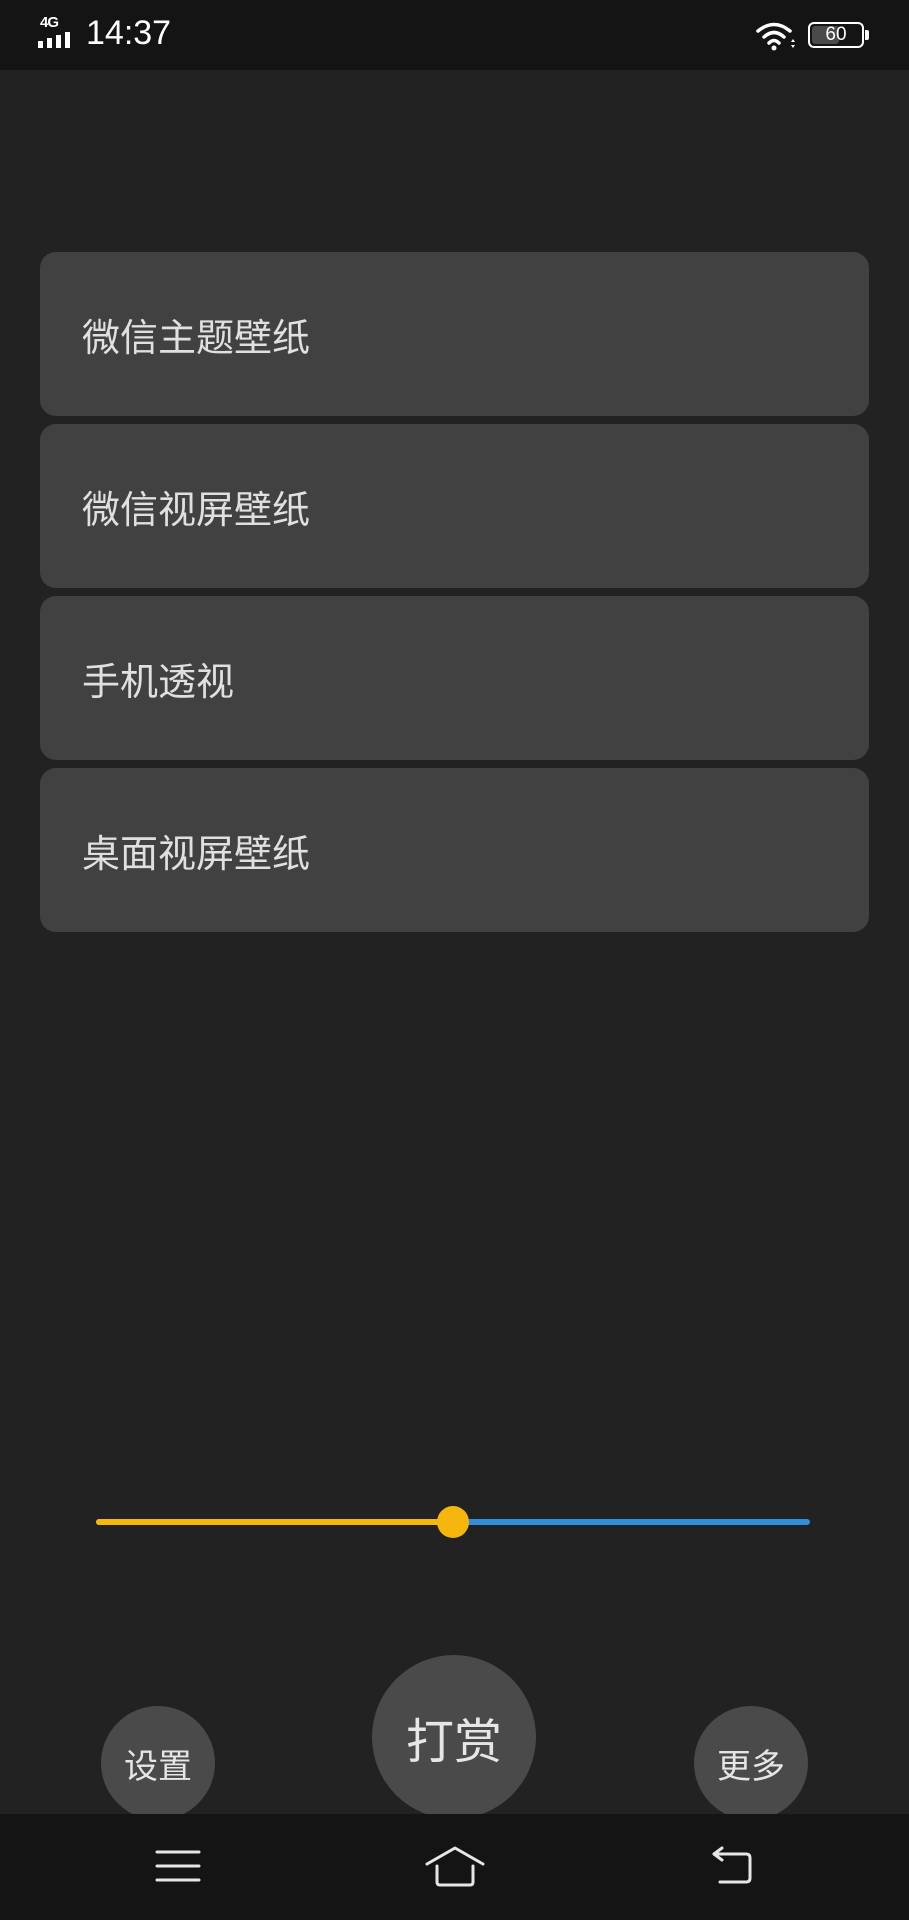 Image resolution: width=909 pixels, height=1920 pixels. I want to click on opacity-slider, so click(453, 1522).